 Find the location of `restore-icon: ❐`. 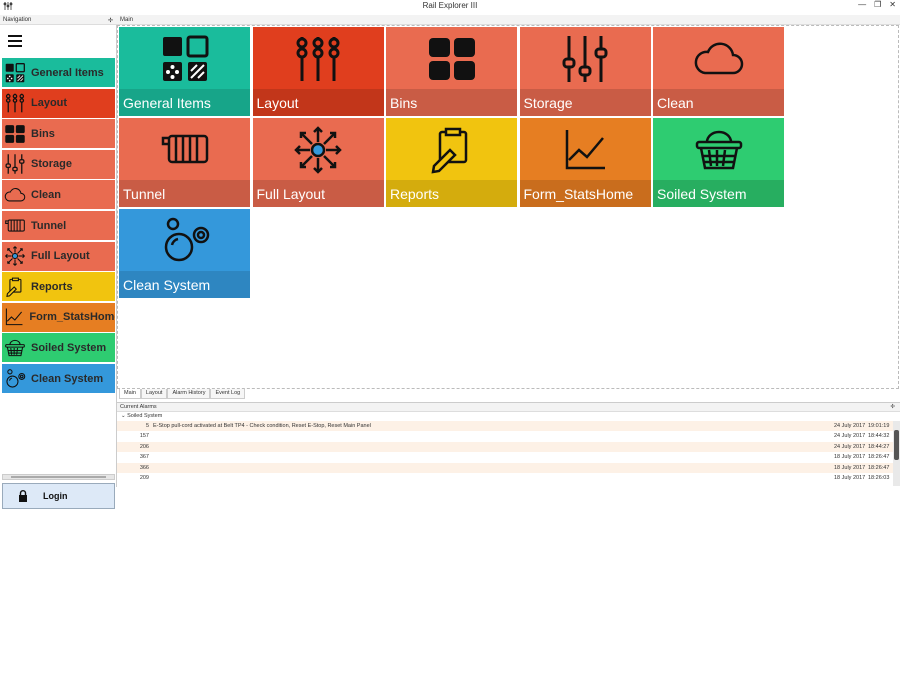

restore-icon: ❐ is located at coordinates (877, 4).